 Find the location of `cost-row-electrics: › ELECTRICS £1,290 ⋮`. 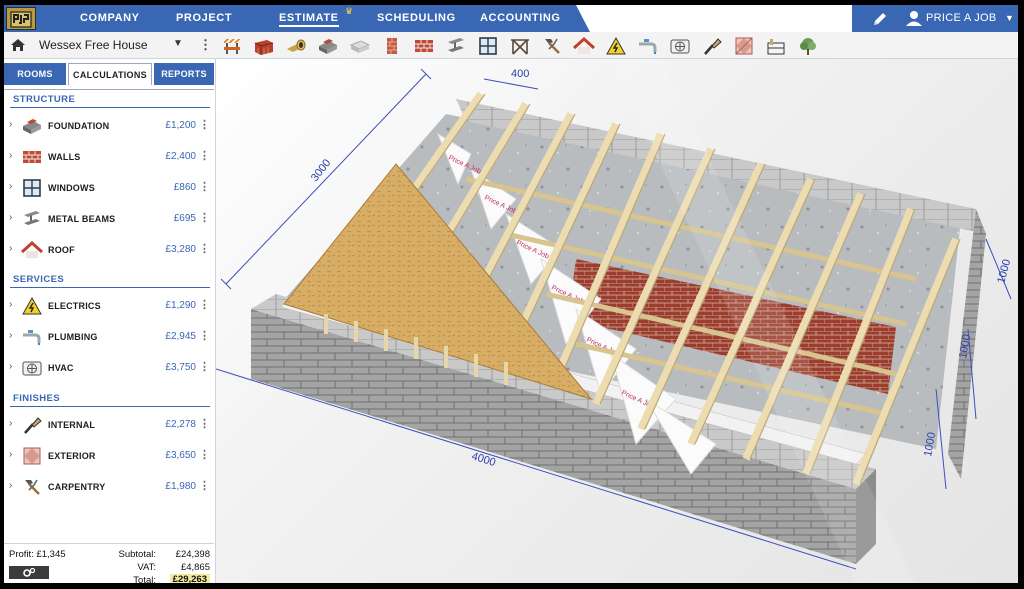

cost-row-electrics: › ELECTRICS £1,290 ⋮ is located at coordinates (109, 306).